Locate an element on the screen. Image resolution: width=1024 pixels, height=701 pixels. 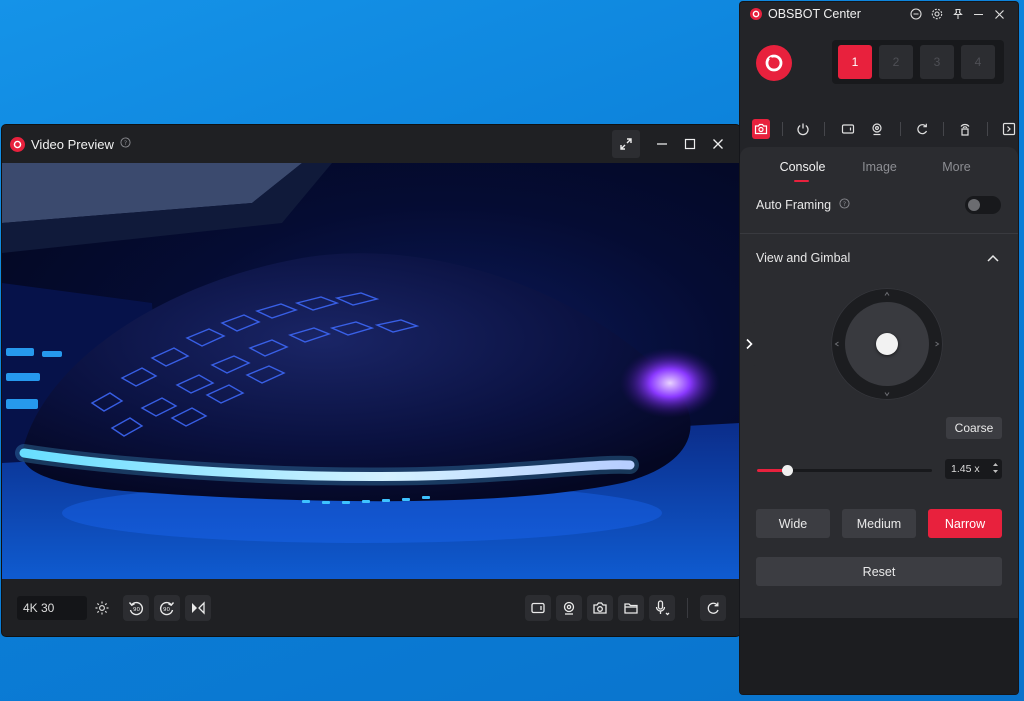
power-icon is located at coordinates (802, 129).